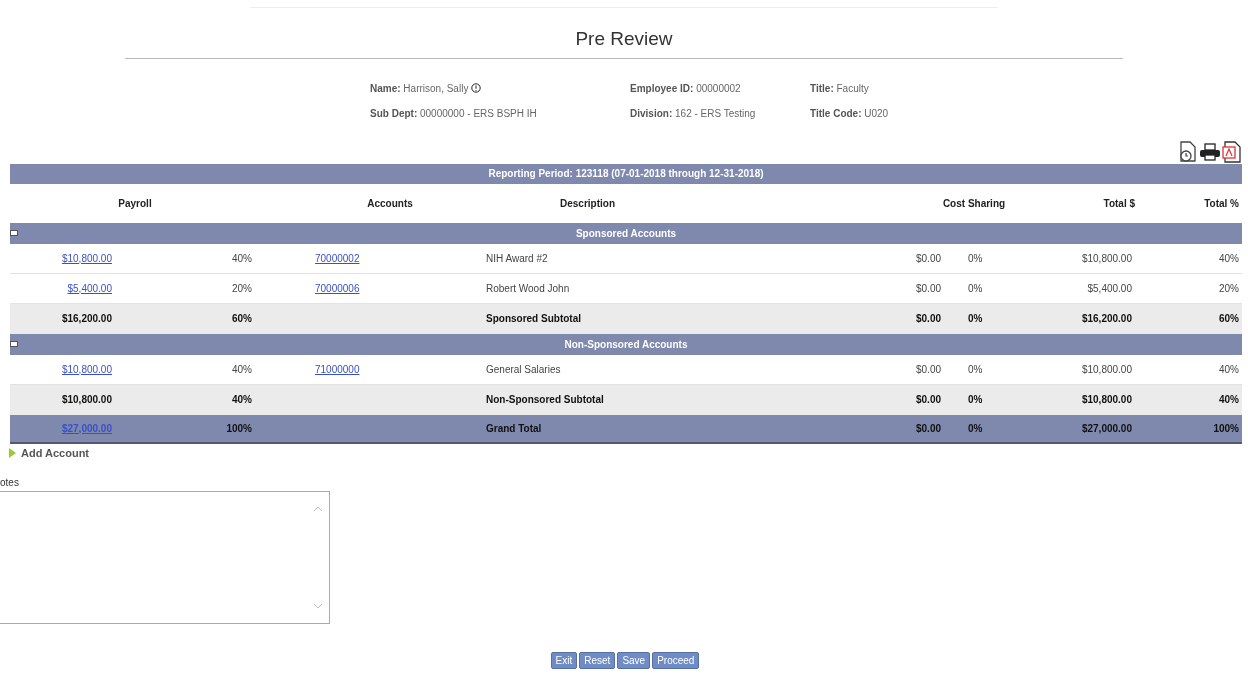 The height and width of the screenshot is (680, 1248). What do you see at coordinates (1188, 151) in the screenshot?
I see `clock-document-icon` at bounding box center [1188, 151].